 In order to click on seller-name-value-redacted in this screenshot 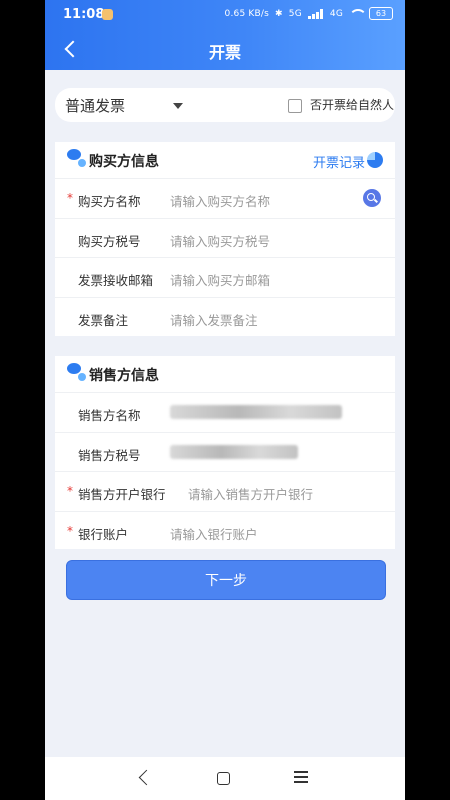, I will do `click(256, 412)`.